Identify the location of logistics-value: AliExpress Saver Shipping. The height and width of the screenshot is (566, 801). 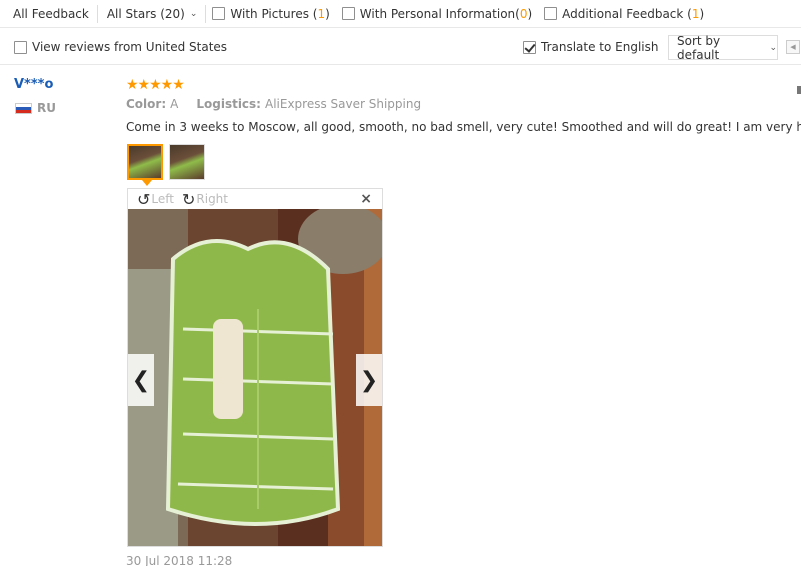
(343, 104).